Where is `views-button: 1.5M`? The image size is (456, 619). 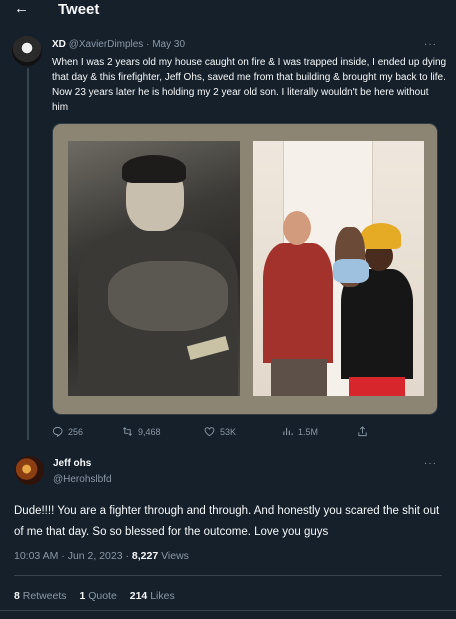 views-button: 1.5M is located at coordinates (300, 431).